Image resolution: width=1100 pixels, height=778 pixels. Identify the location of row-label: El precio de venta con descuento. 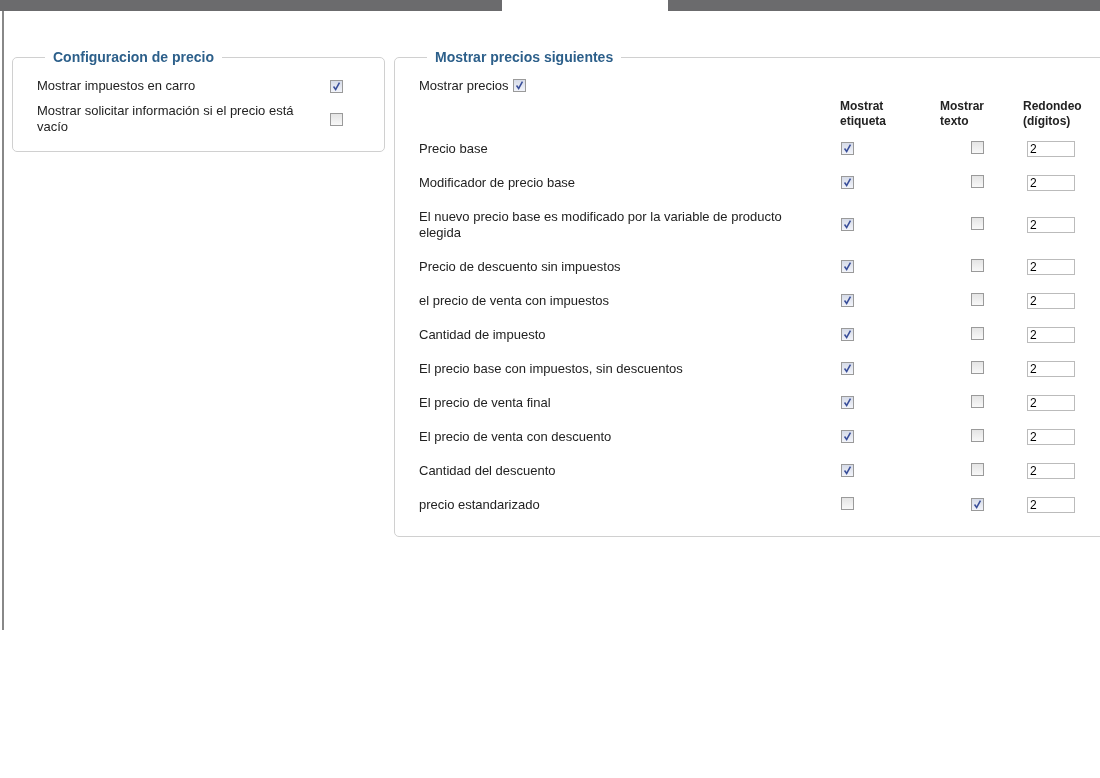
(516, 437).